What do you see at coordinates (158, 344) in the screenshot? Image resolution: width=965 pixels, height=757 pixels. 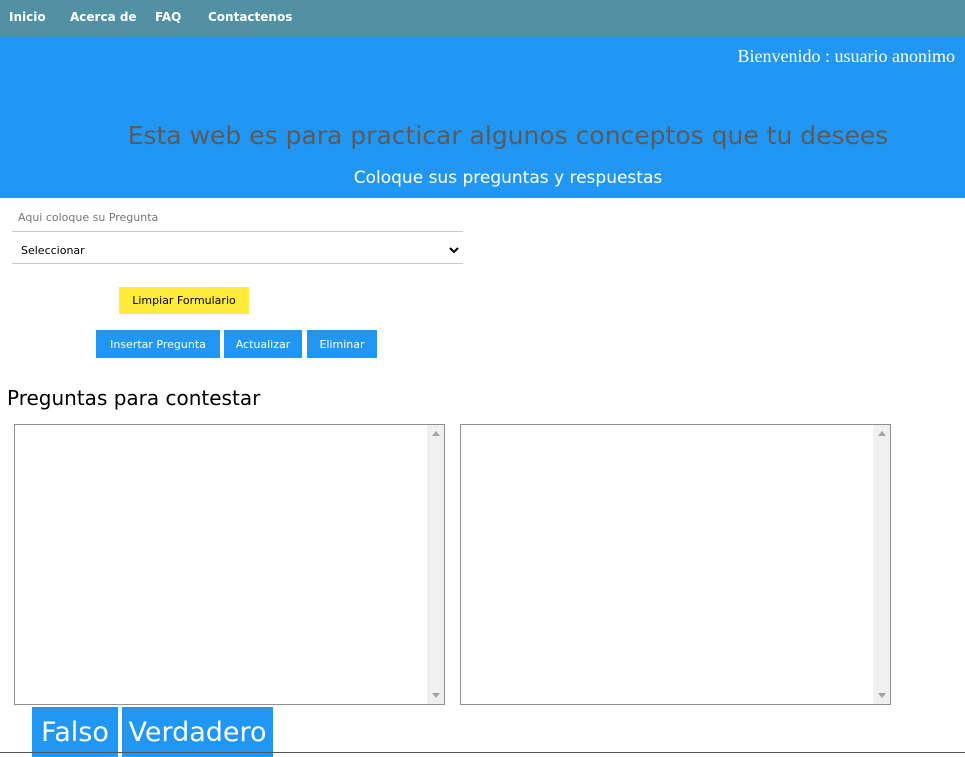 I see `insert-question-button: Insertar Pregunta` at bounding box center [158, 344].